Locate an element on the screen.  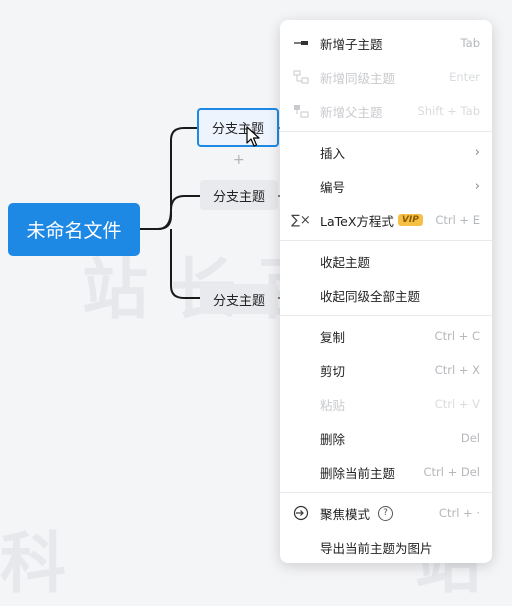
shortcut-hint: Ctrl + E is located at coordinates (457, 220).